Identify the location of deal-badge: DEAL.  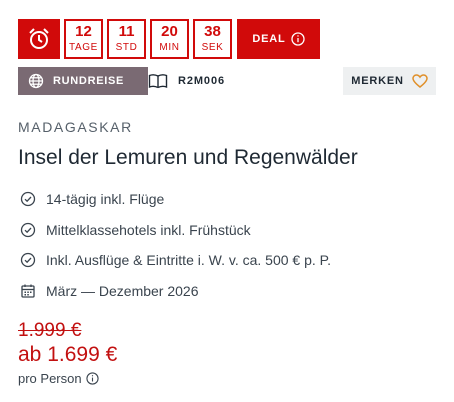
(278, 39).